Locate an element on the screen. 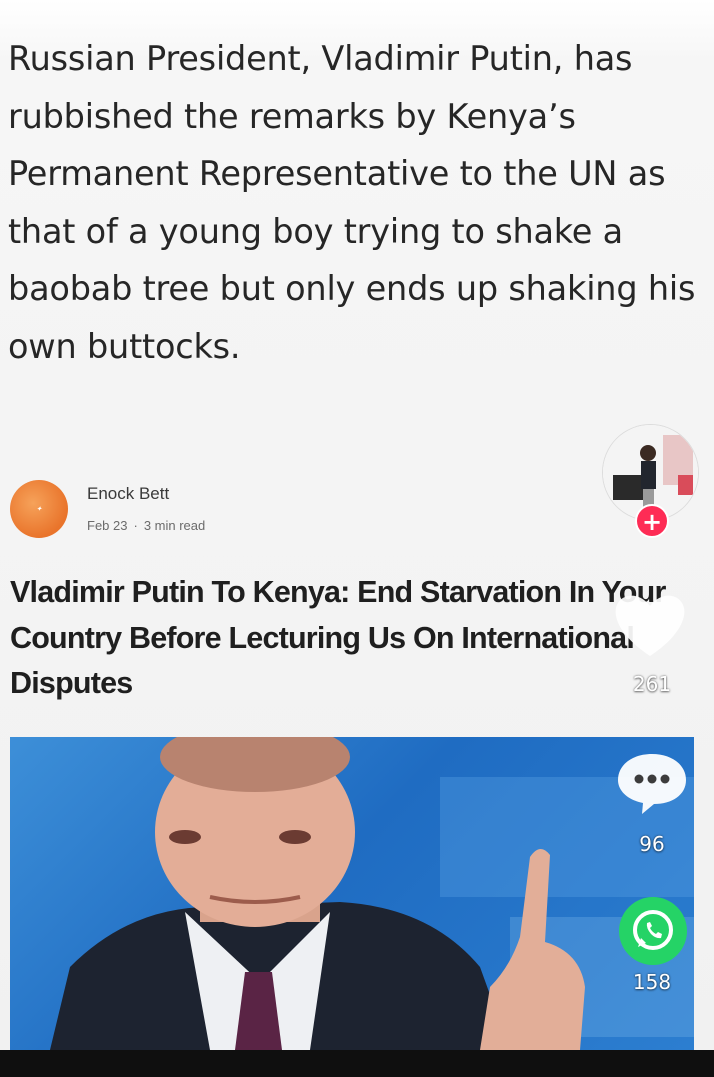  publication-logo-icon: ✦ is located at coordinates (39, 509).